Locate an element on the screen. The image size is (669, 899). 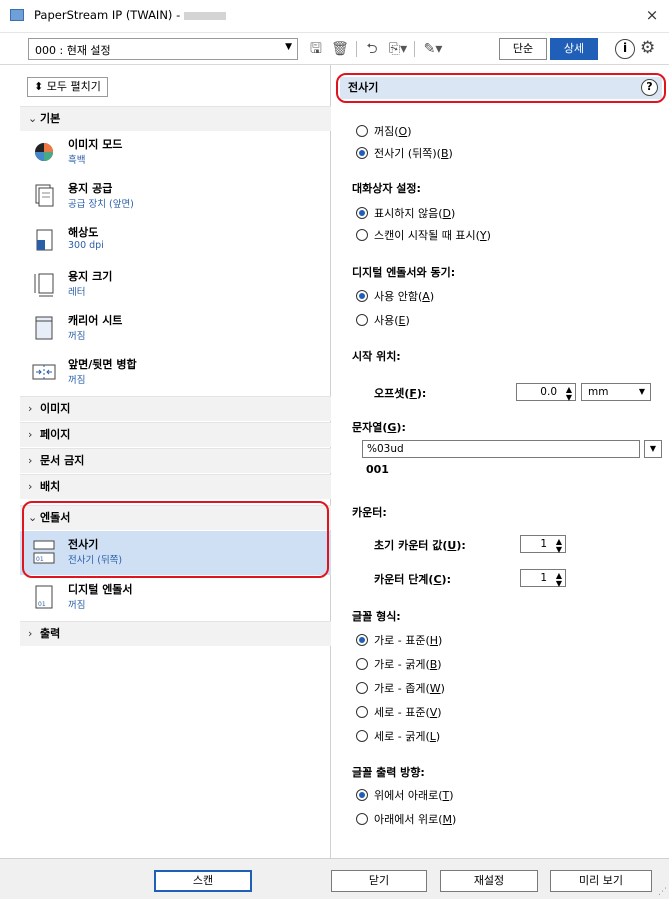
delete-icon: 🗑 is located at coordinates (340, 49).